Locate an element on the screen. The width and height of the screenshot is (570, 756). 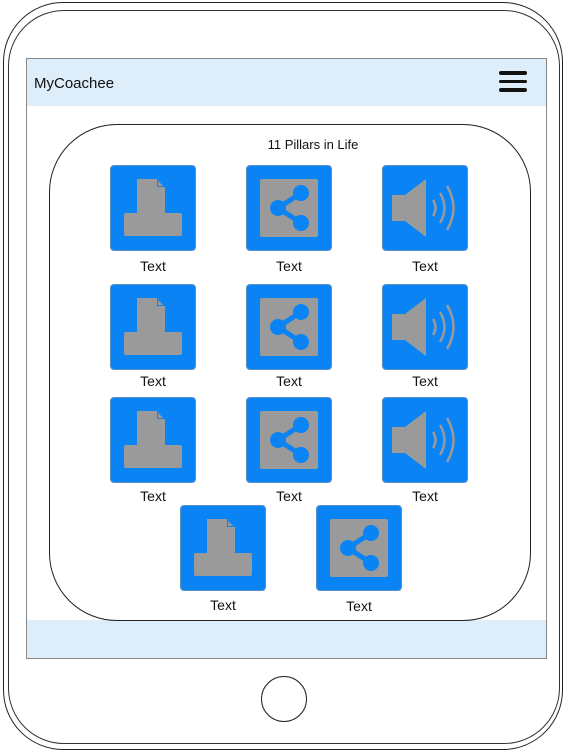
app-header: MyCoachee is located at coordinates (286, 82).